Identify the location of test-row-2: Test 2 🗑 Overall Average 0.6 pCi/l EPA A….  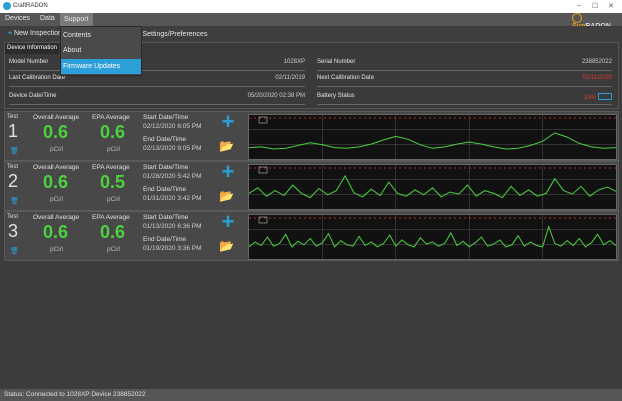
(311, 186).